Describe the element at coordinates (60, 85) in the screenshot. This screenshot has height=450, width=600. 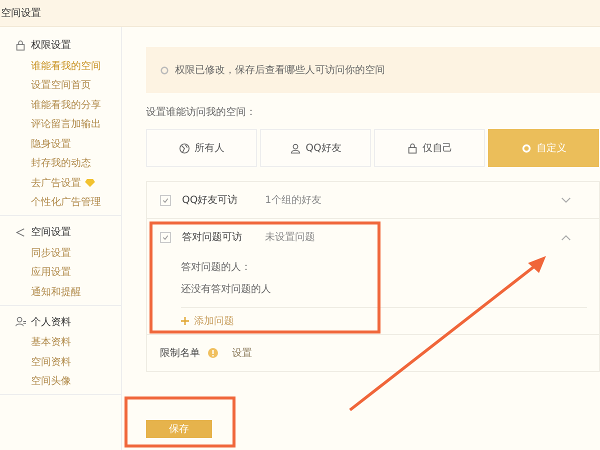
I see `sidebar-item: 设置空间首页` at that location.